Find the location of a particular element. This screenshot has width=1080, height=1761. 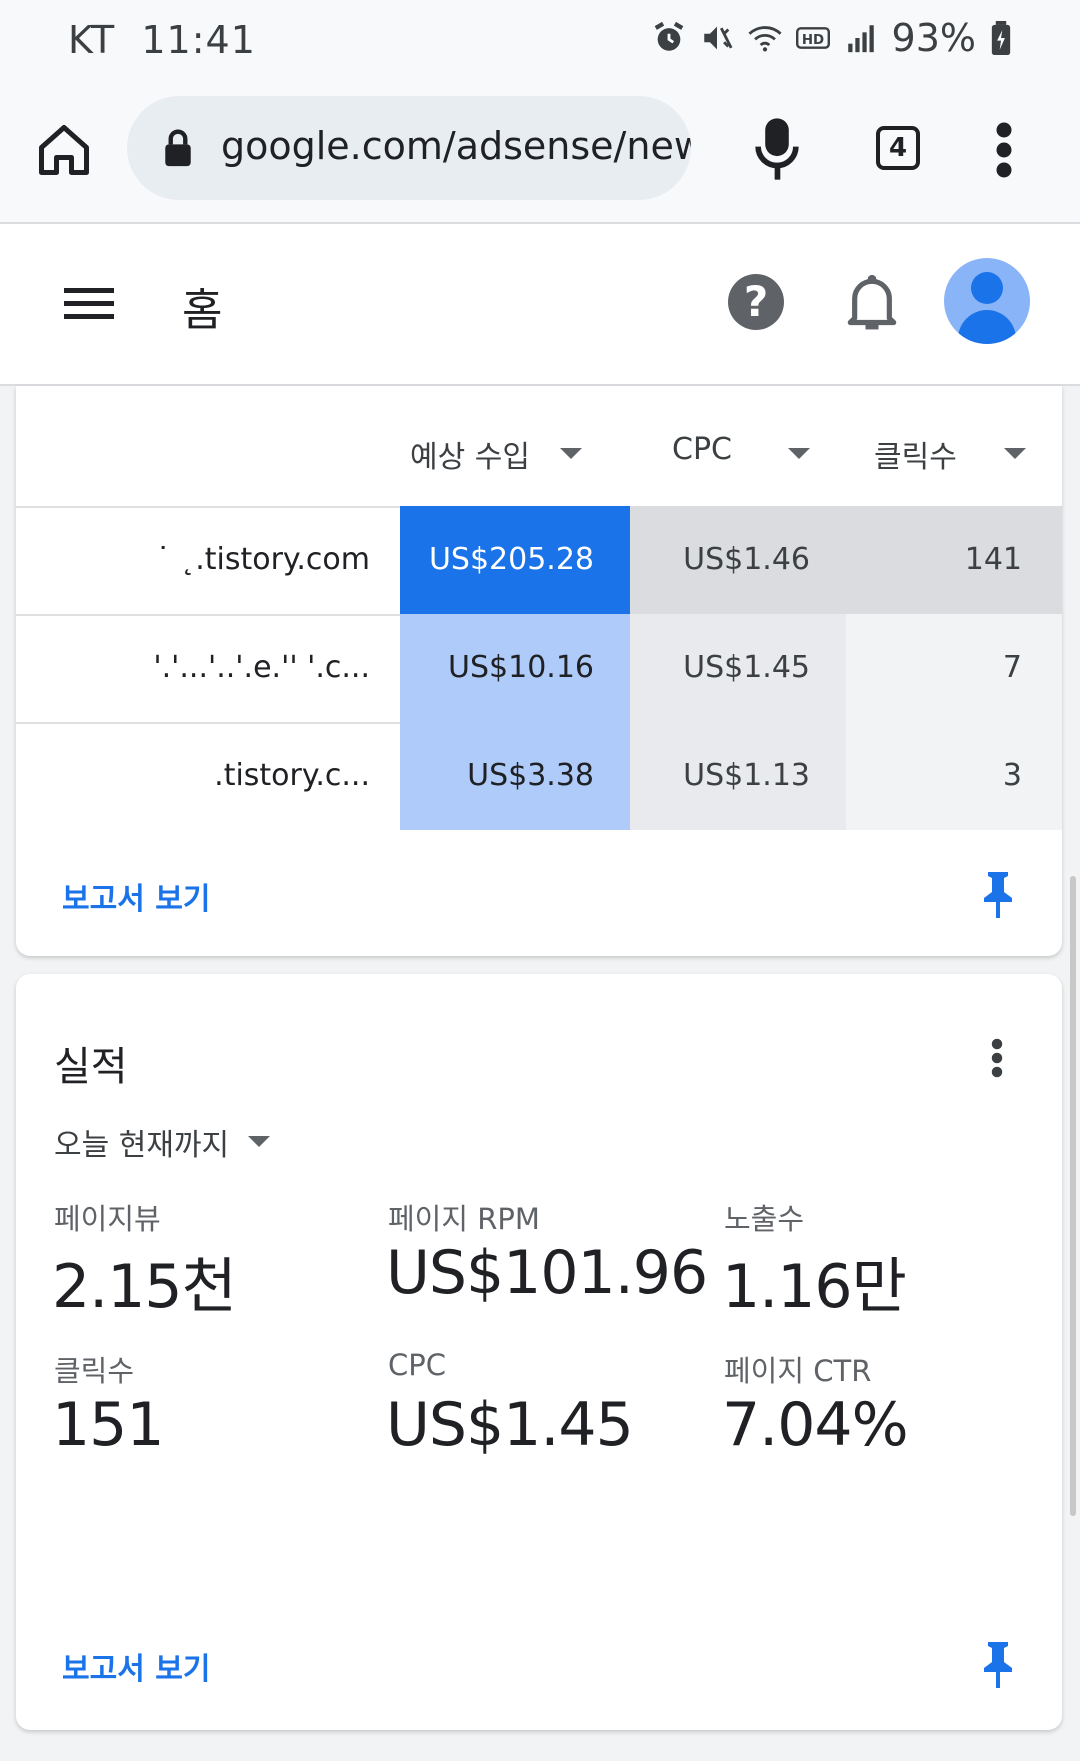

avatar is located at coordinates (987, 301).